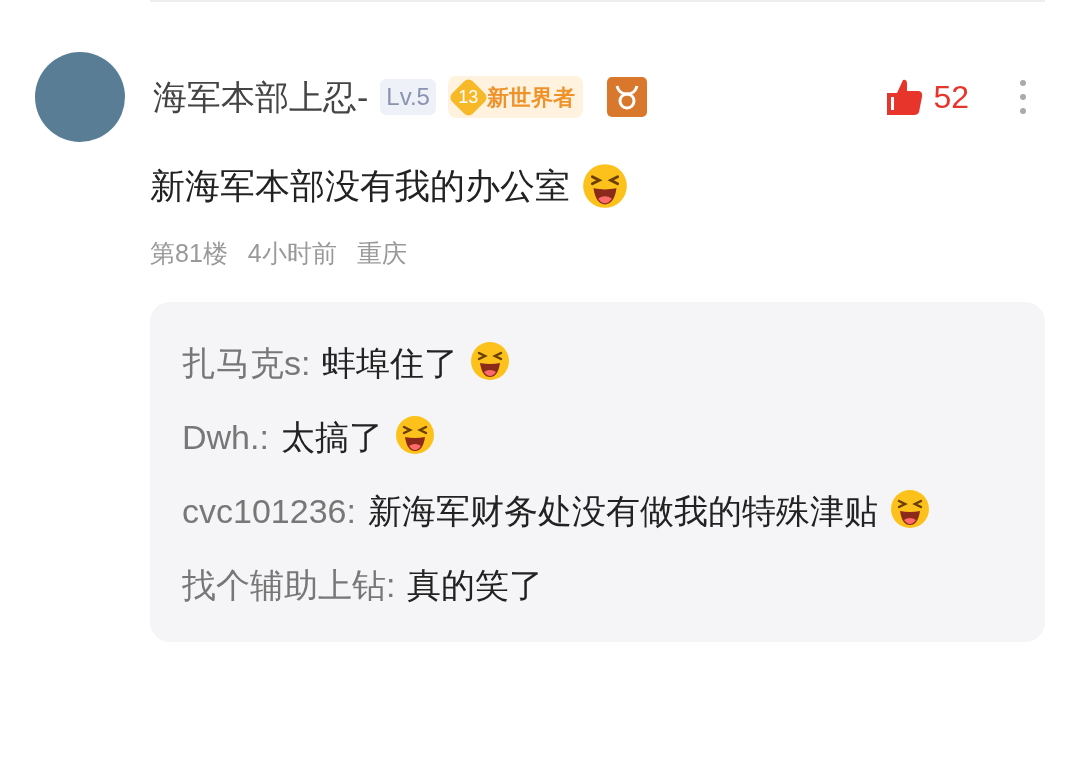 This screenshot has width=1080, height=766. I want to click on location: 重庆, so click(381, 253).